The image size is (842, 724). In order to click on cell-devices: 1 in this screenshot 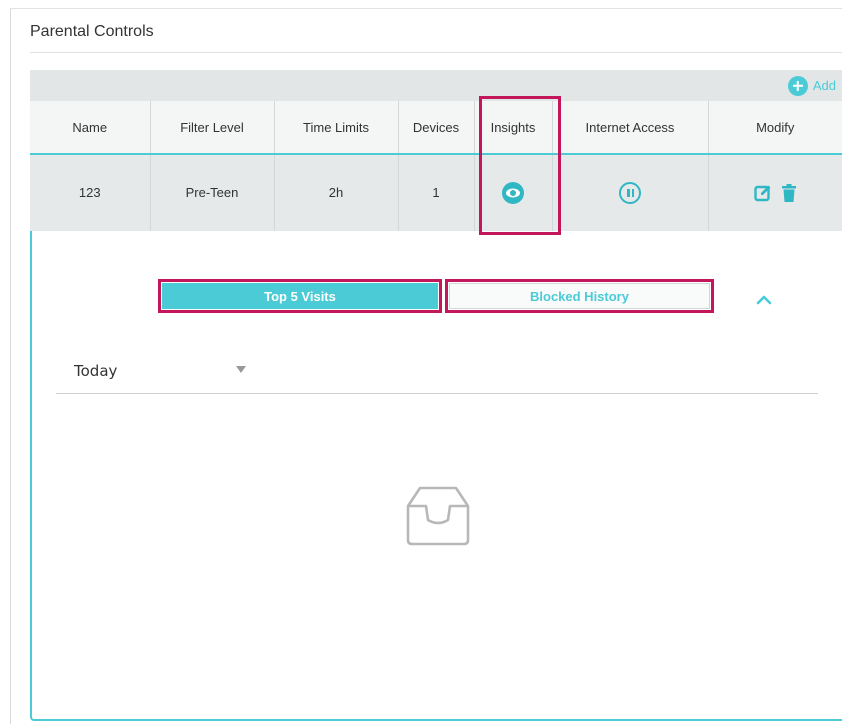, I will do `click(436, 193)`.